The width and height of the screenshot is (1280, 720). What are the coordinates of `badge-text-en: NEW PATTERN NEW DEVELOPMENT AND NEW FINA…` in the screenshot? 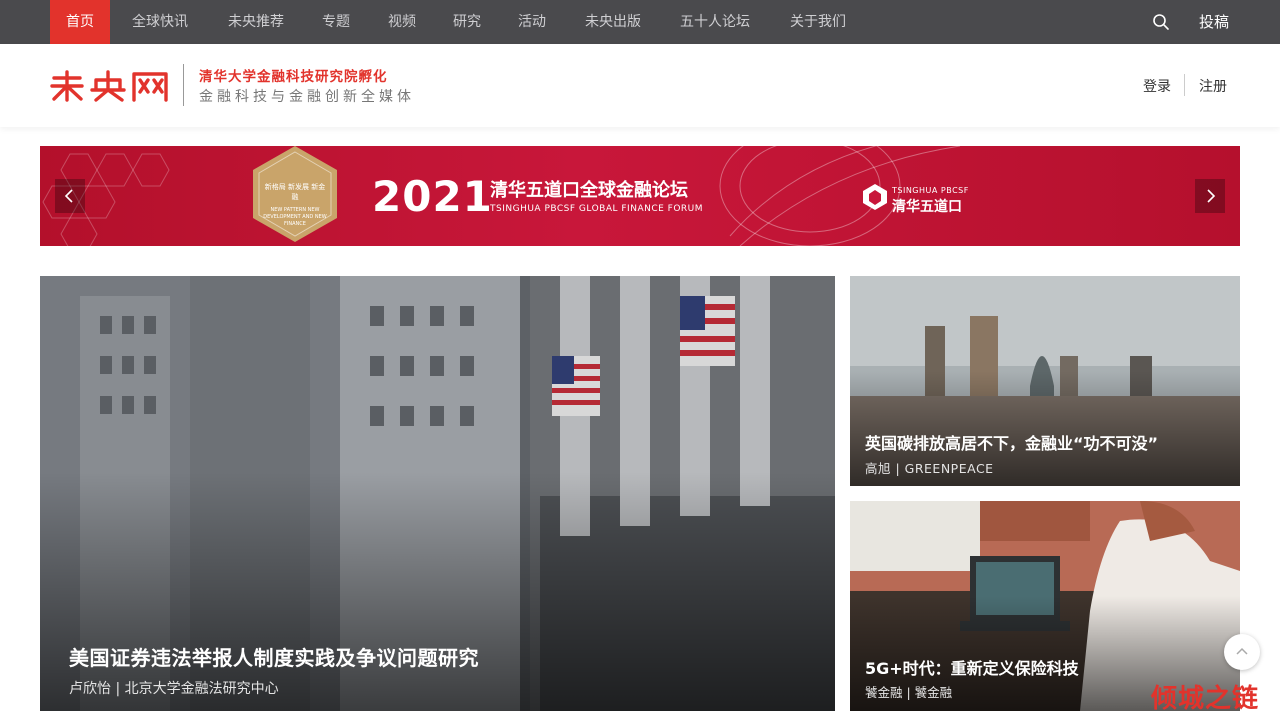 It's located at (295, 217).